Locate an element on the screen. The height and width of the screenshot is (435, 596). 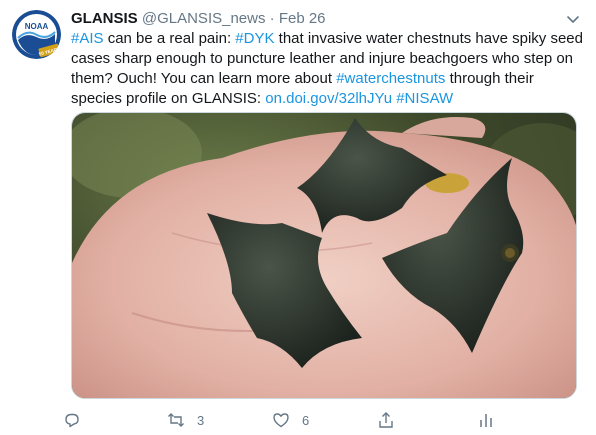
author-handle: @GLANSIS_news is located at coordinates (204, 18).